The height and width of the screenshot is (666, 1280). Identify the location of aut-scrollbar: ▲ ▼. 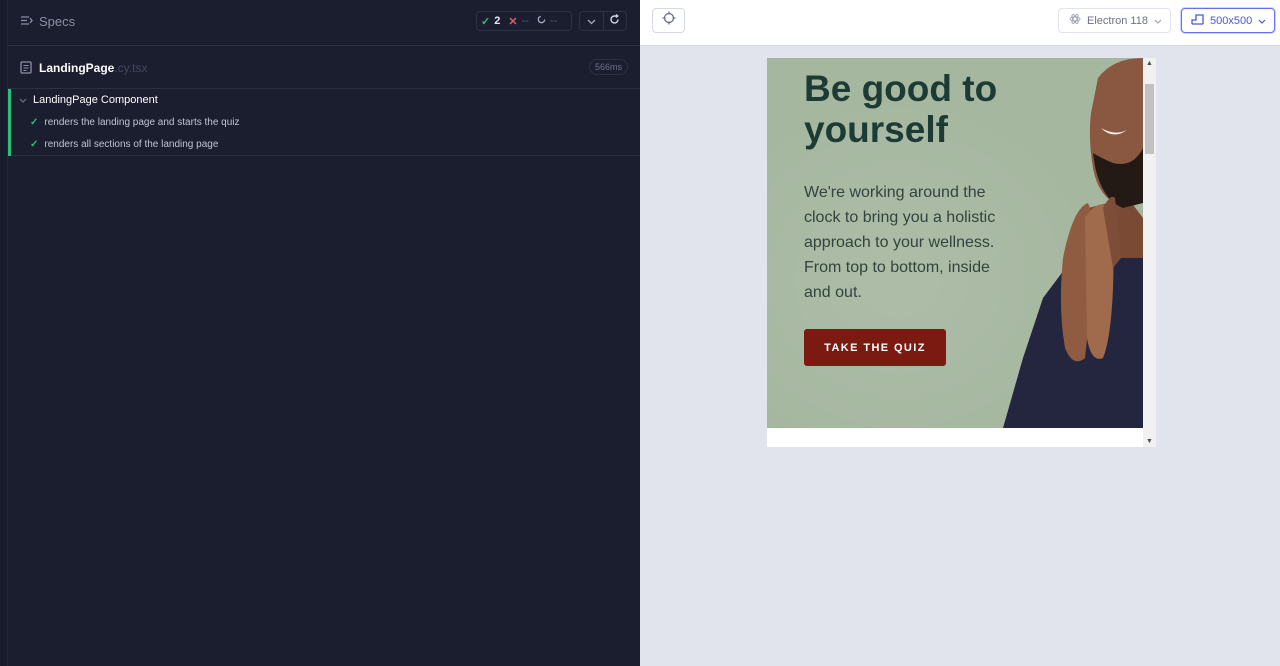
(1149, 252).